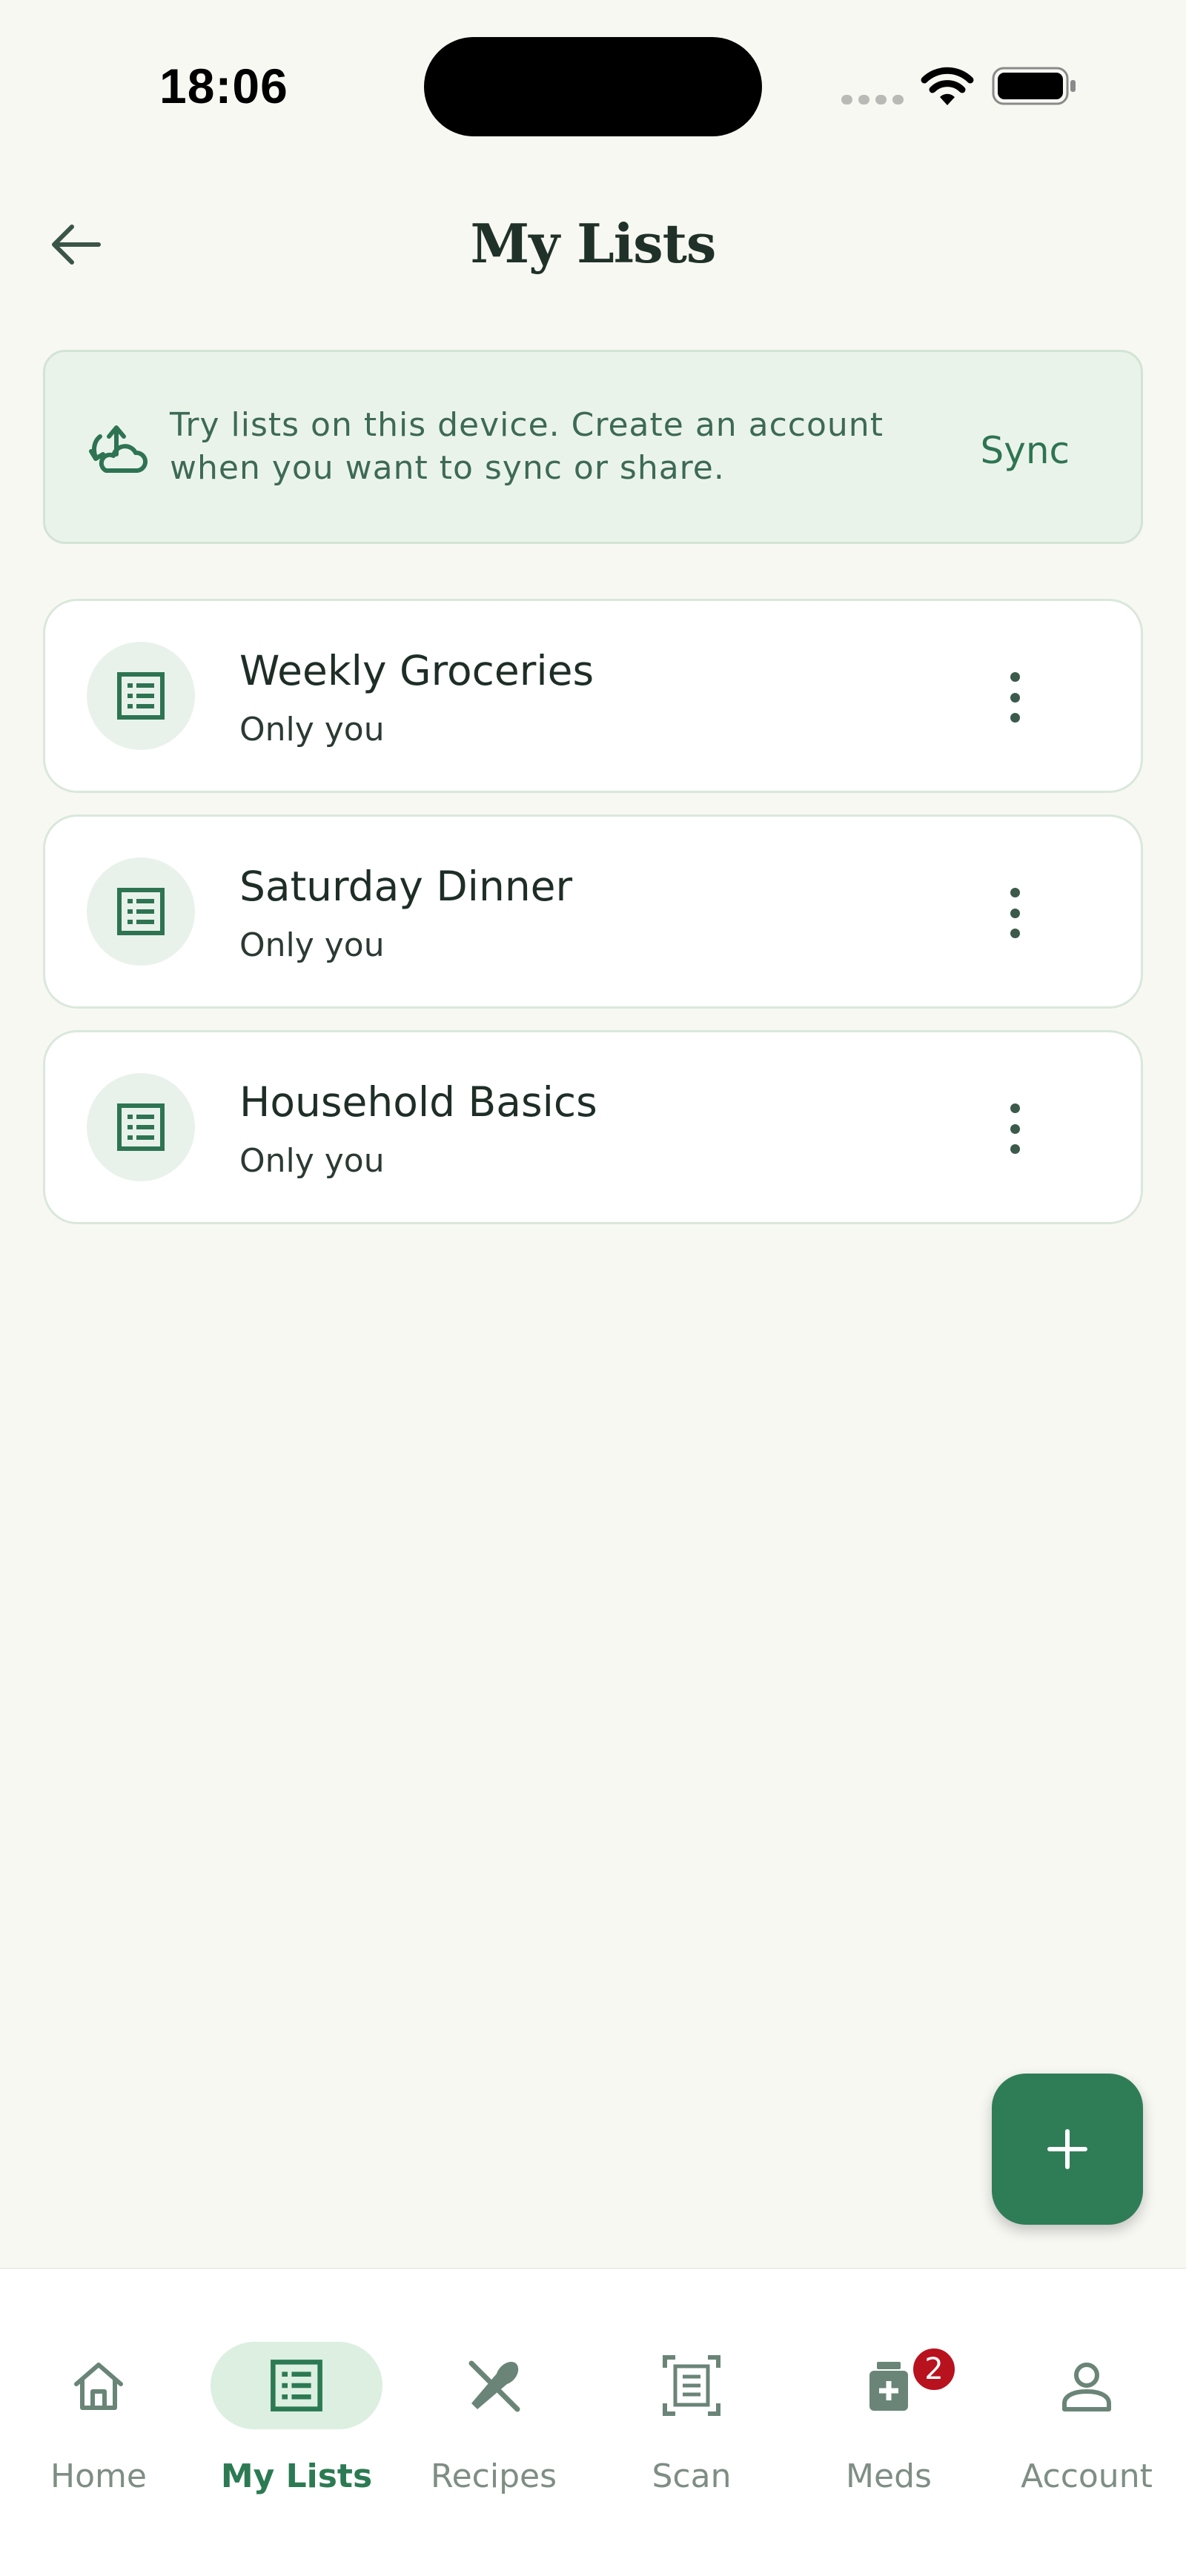 The width and height of the screenshot is (1186, 2576). What do you see at coordinates (692, 2476) in the screenshot?
I see `nav-label: Scan` at bounding box center [692, 2476].